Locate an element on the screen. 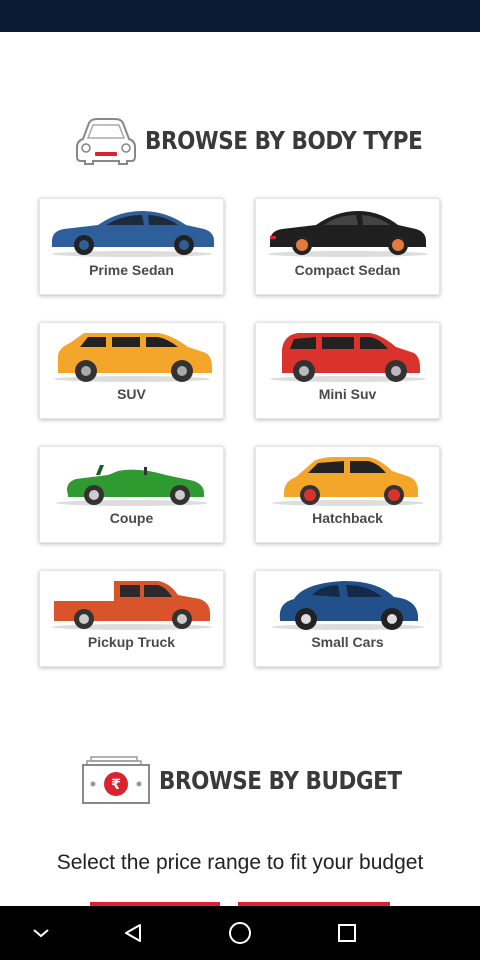  body-type-card-prime-sedan: Prime Sedan is located at coordinates (131, 246).